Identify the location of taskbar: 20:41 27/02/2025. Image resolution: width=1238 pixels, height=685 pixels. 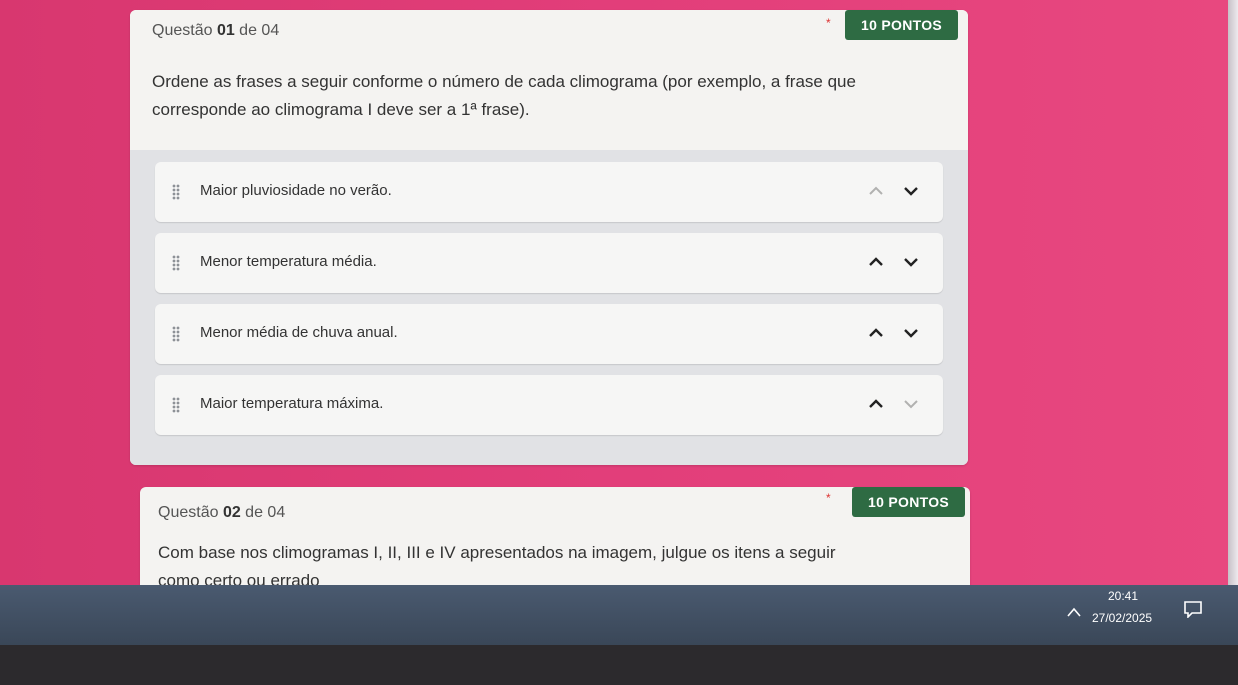
(619, 615).